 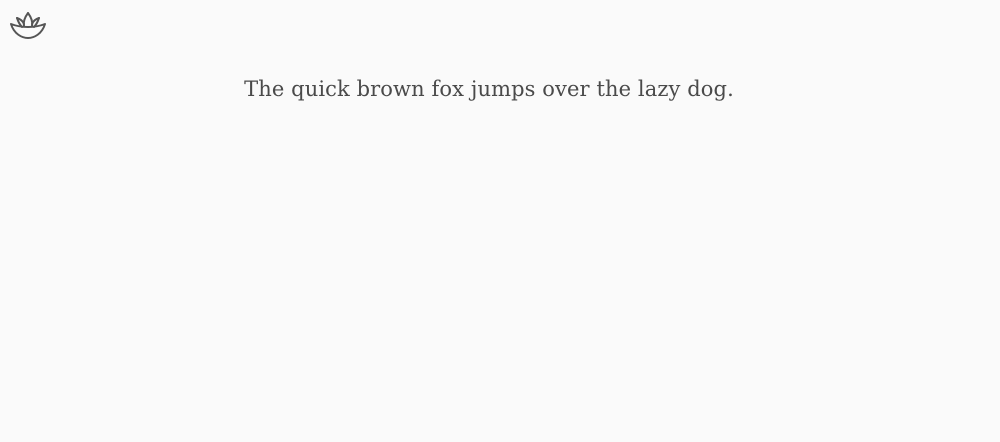 I want to click on lotus-icon, so click(x=28, y=25).